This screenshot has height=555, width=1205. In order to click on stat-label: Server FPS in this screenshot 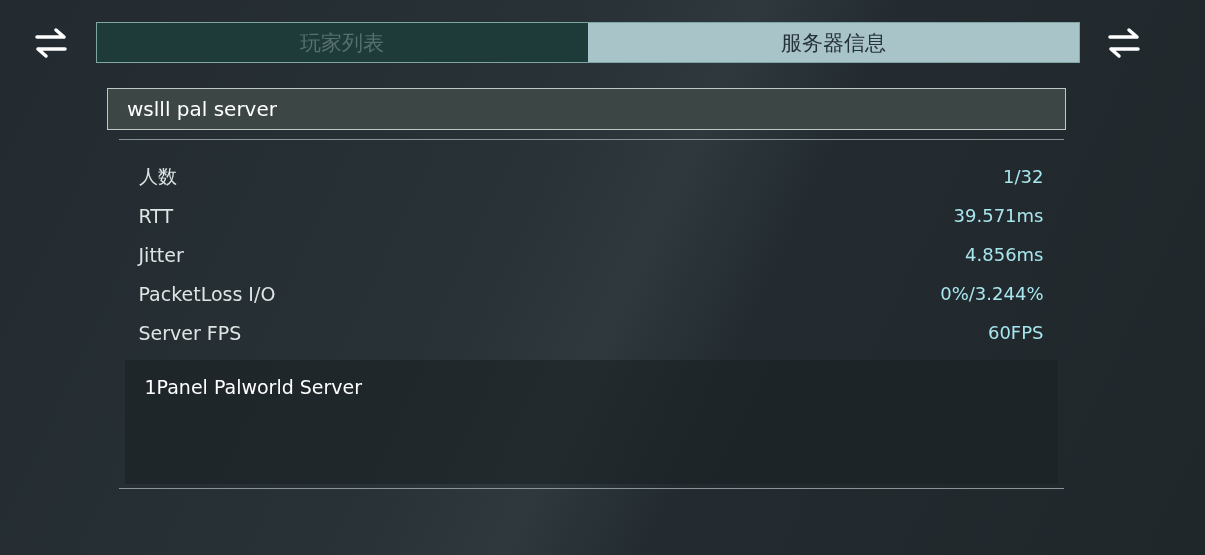, I will do `click(190, 332)`.